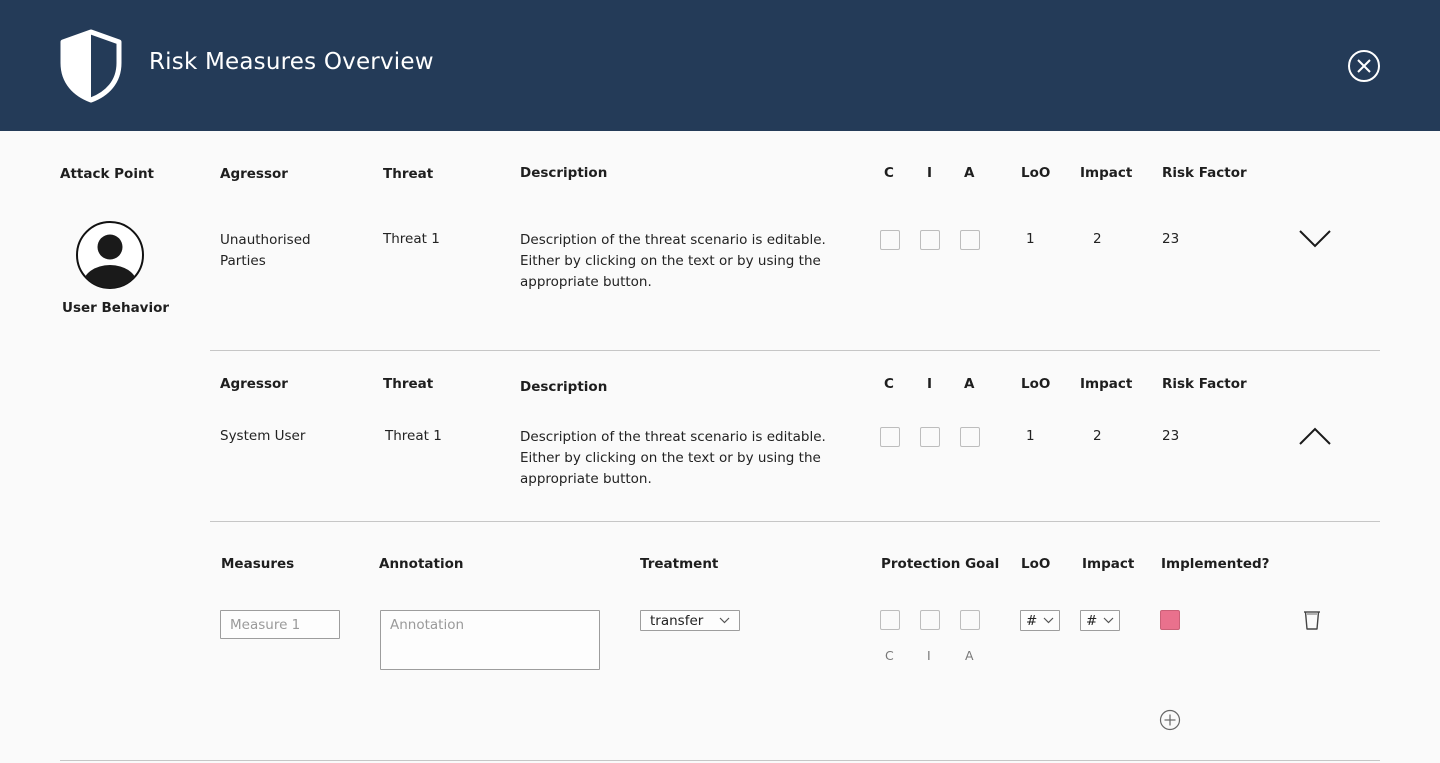 The image size is (1440, 763). I want to click on goal-a-checkbox, so click(970, 620).